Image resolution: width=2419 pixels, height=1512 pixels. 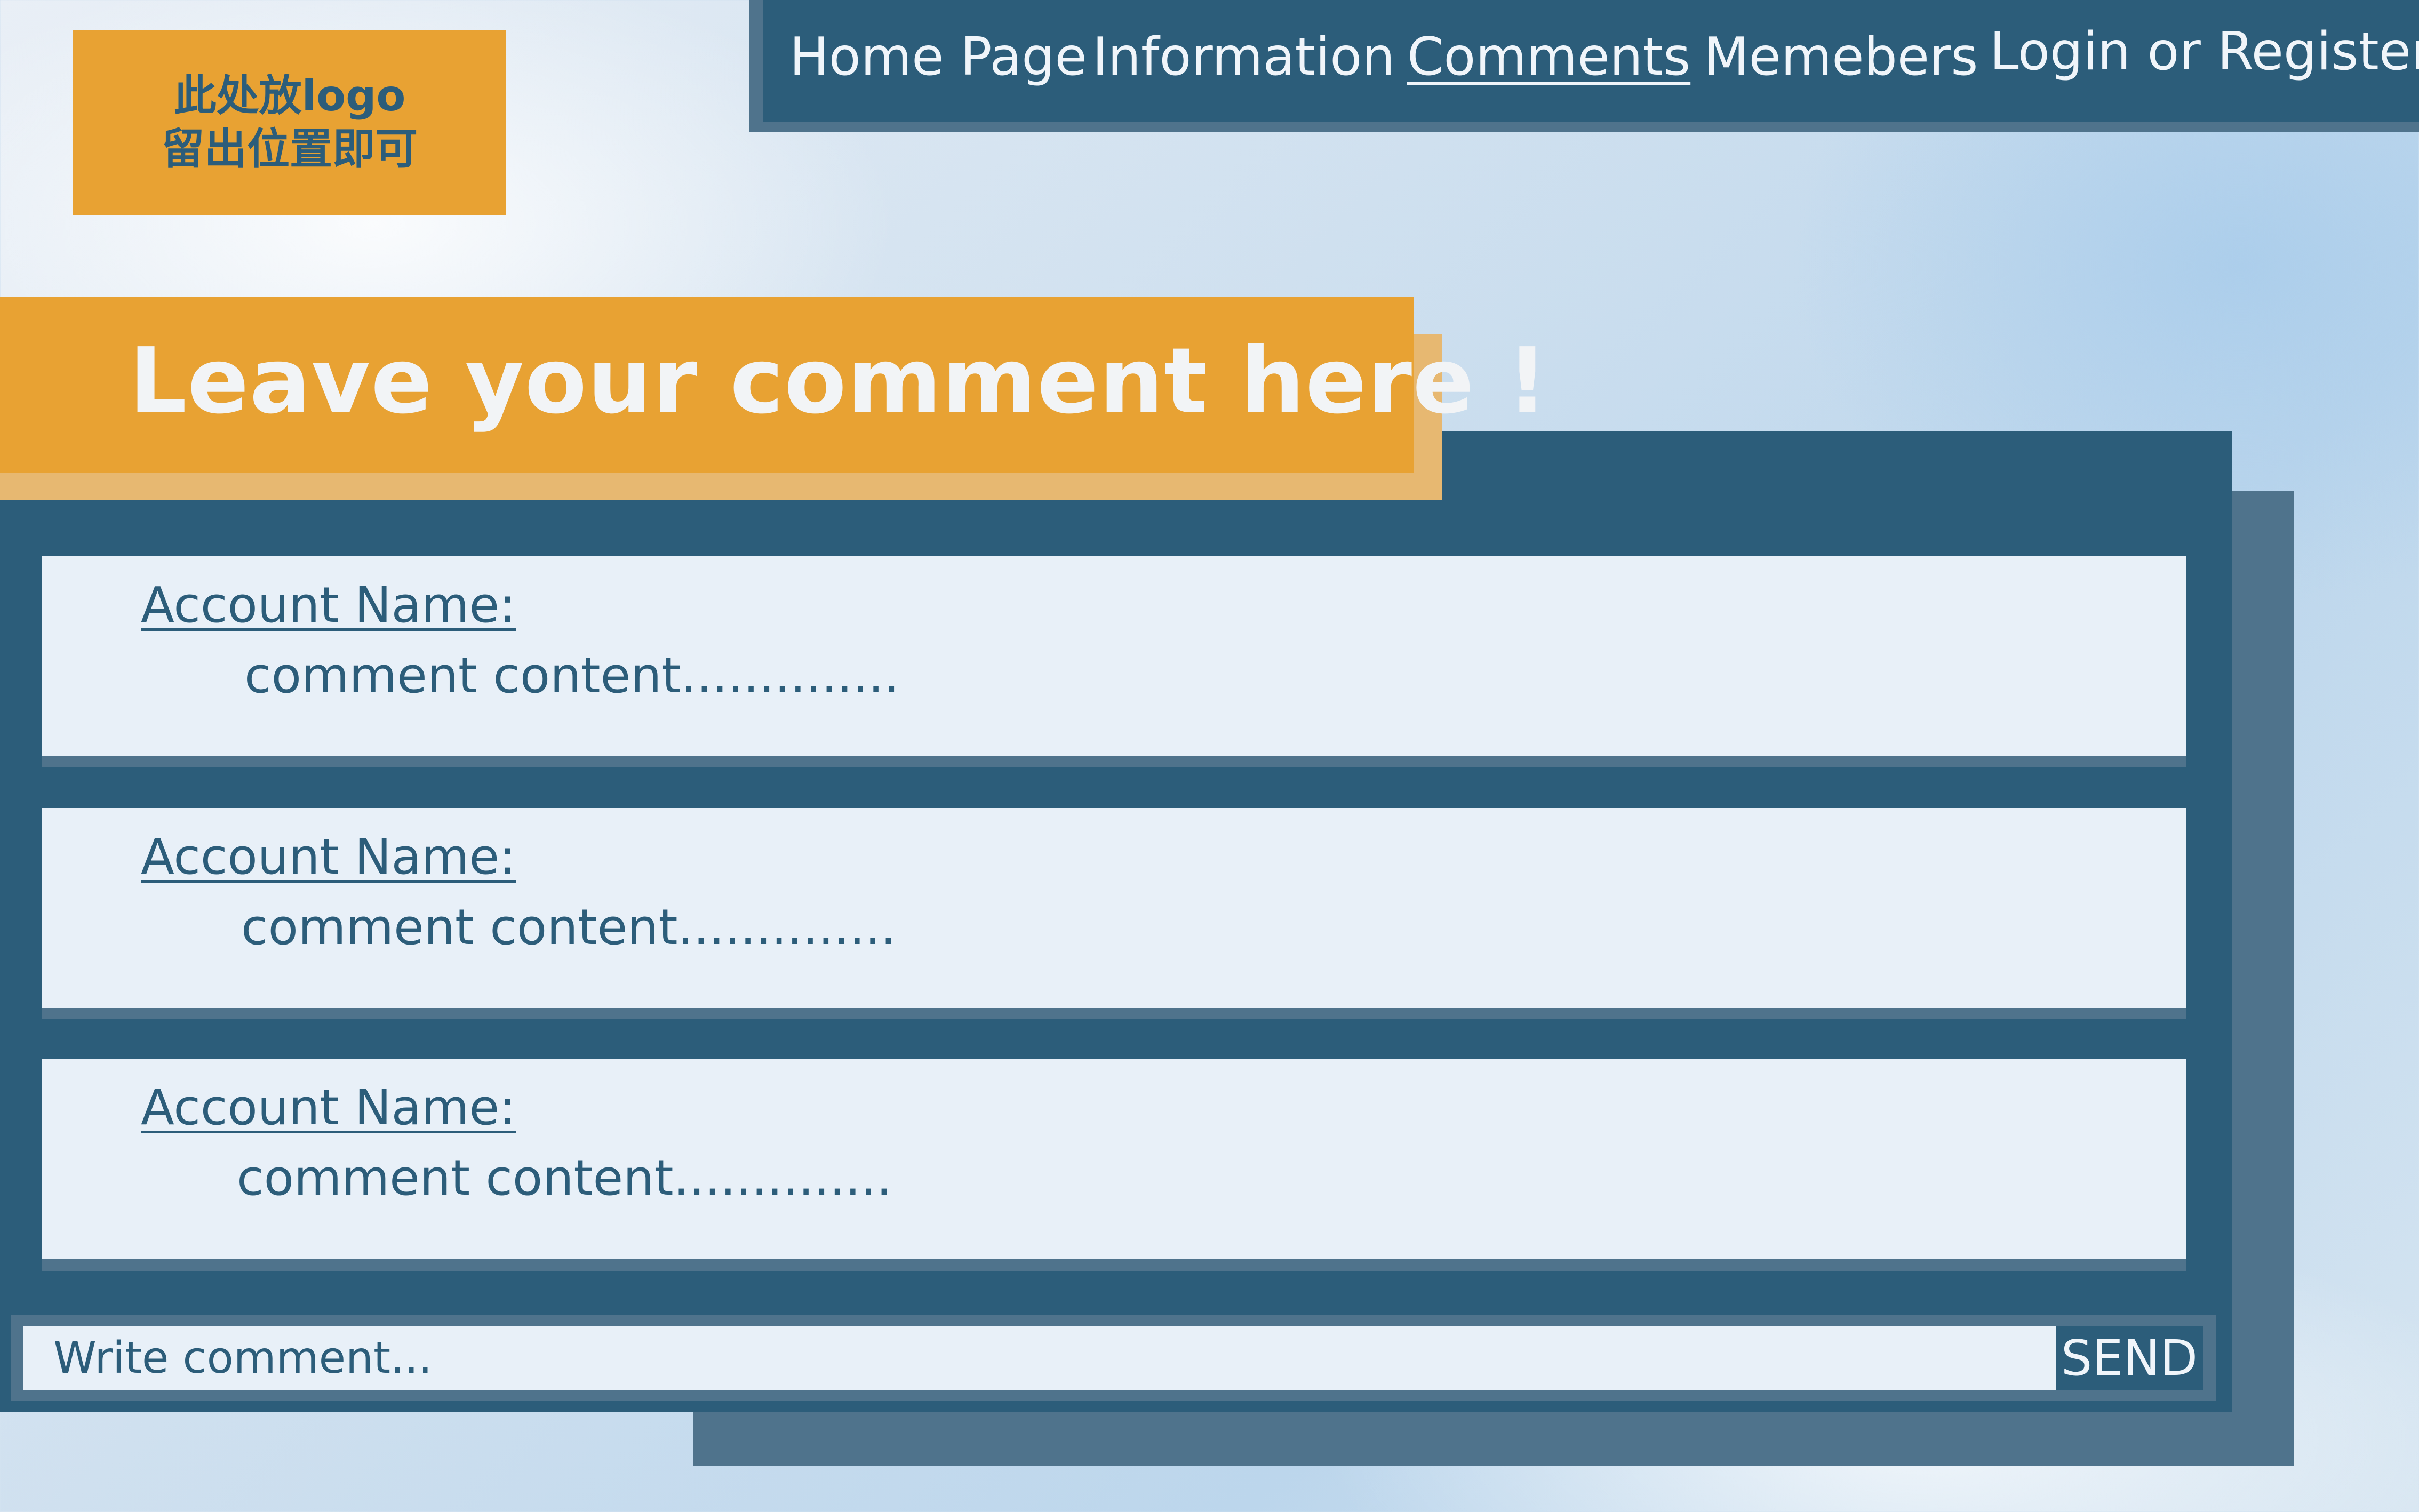 What do you see at coordinates (1243, 57) in the screenshot?
I see `nav-item-information: Information` at bounding box center [1243, 57].